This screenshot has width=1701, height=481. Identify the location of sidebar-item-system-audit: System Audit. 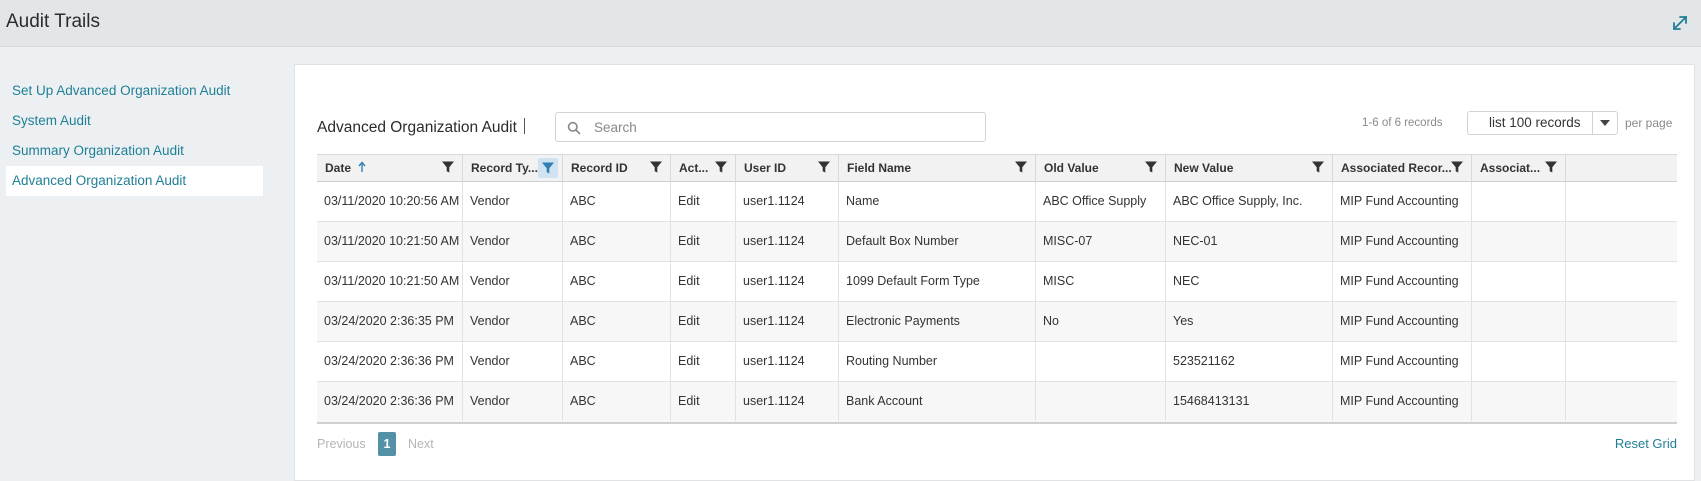
(134, 121).